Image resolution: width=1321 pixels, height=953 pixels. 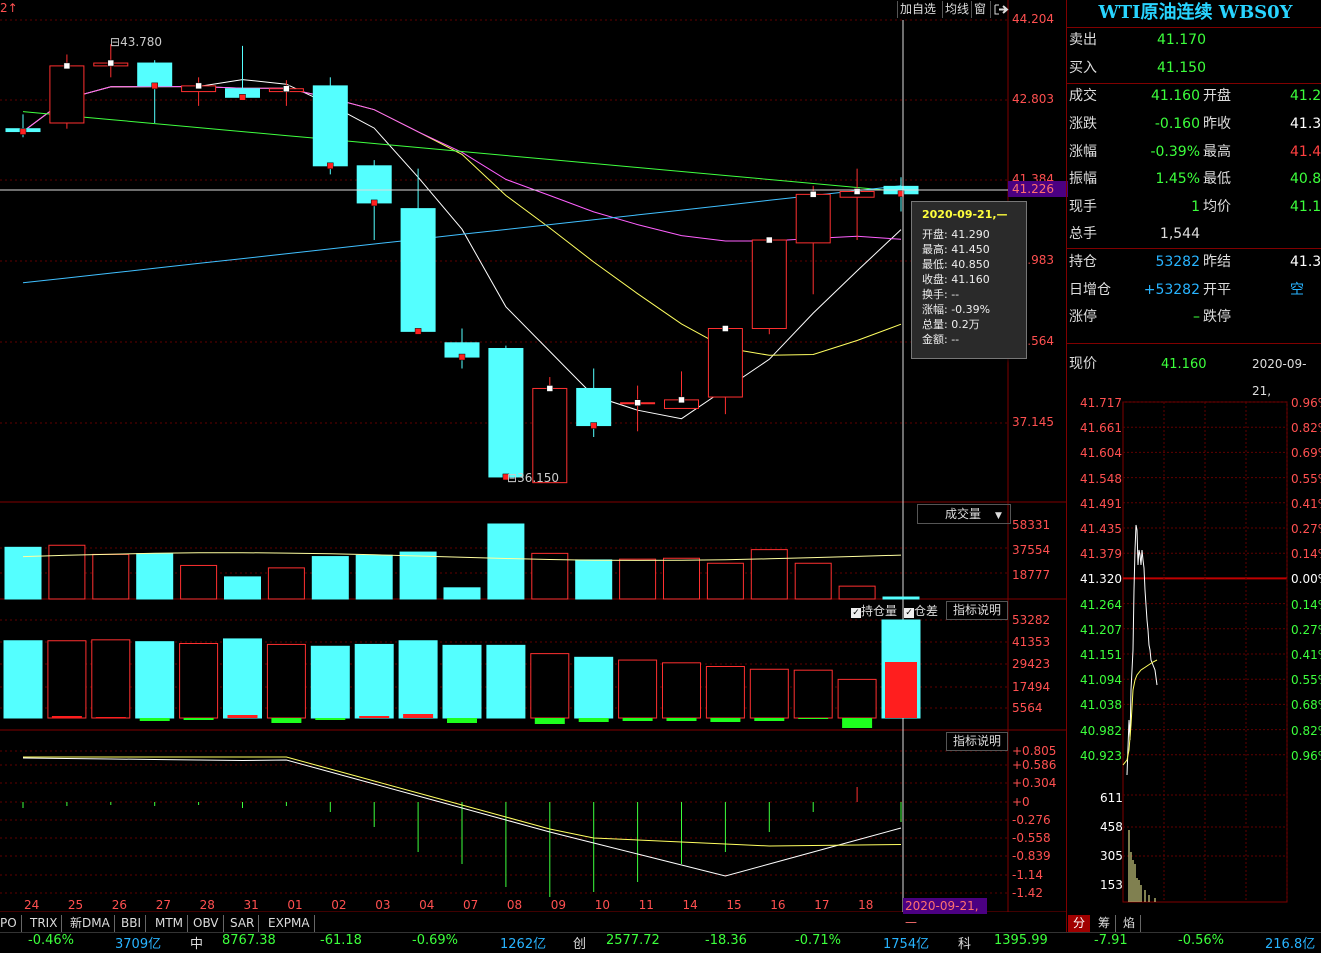 I want to click on status-item: -7.91, so click(x=1111, y=940).